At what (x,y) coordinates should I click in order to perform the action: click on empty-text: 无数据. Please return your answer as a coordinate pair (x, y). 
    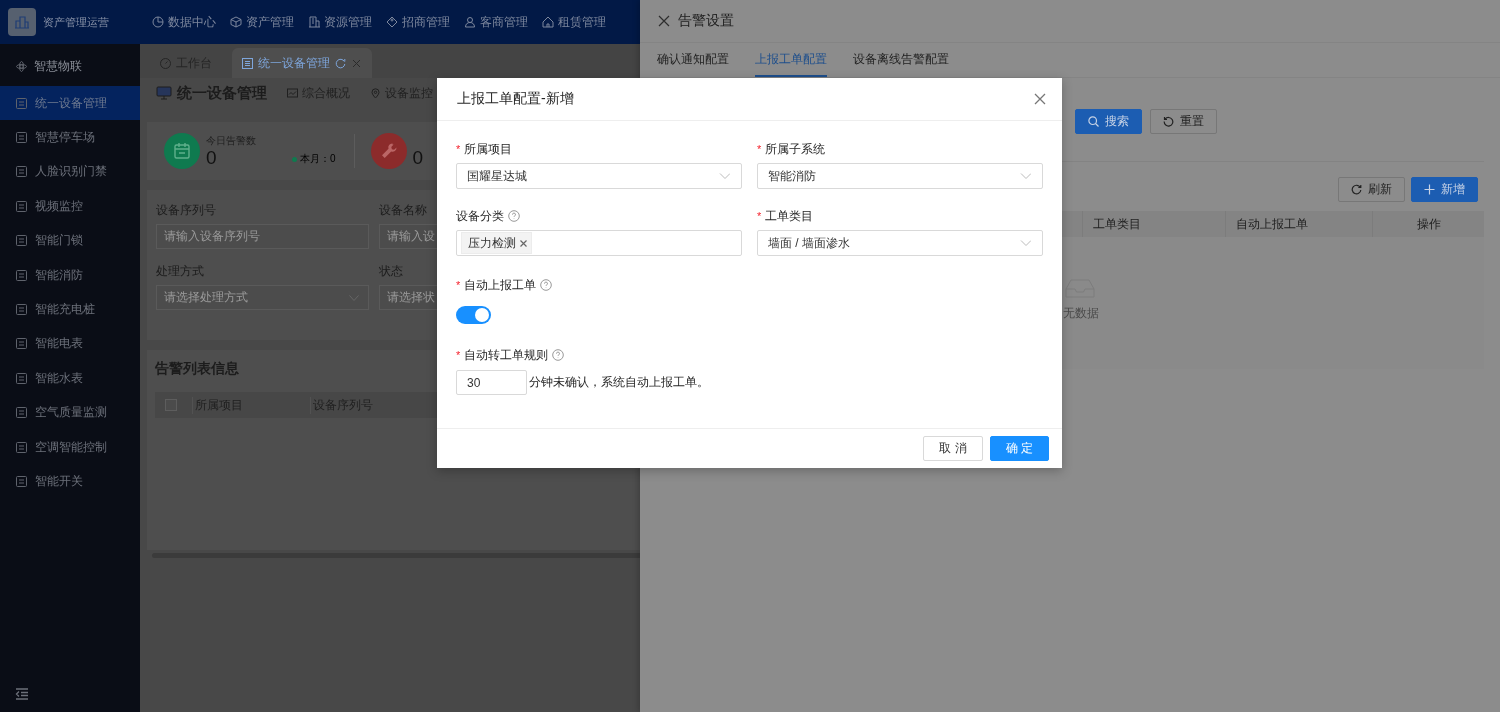
    Looking at the image, I should click on (1081, 313).